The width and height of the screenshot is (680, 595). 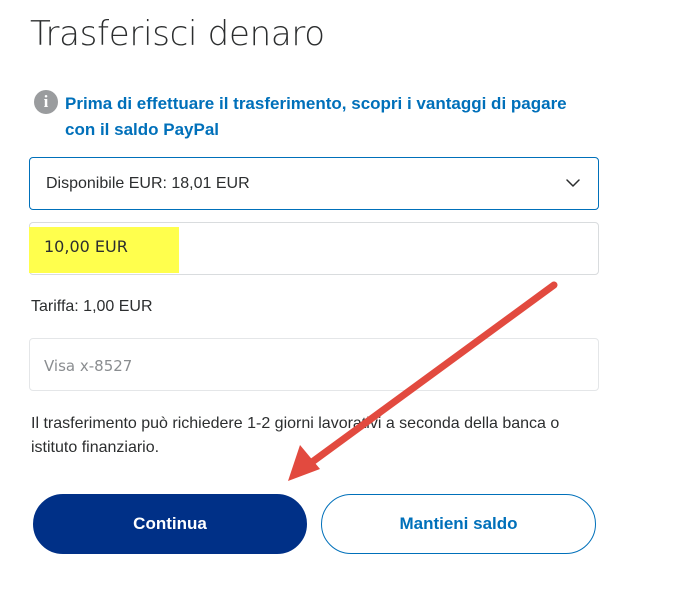 What do you see at coordinates (46, 102) in the screenshot?
I see `info-icon: i` at bounding box center [46, 102].